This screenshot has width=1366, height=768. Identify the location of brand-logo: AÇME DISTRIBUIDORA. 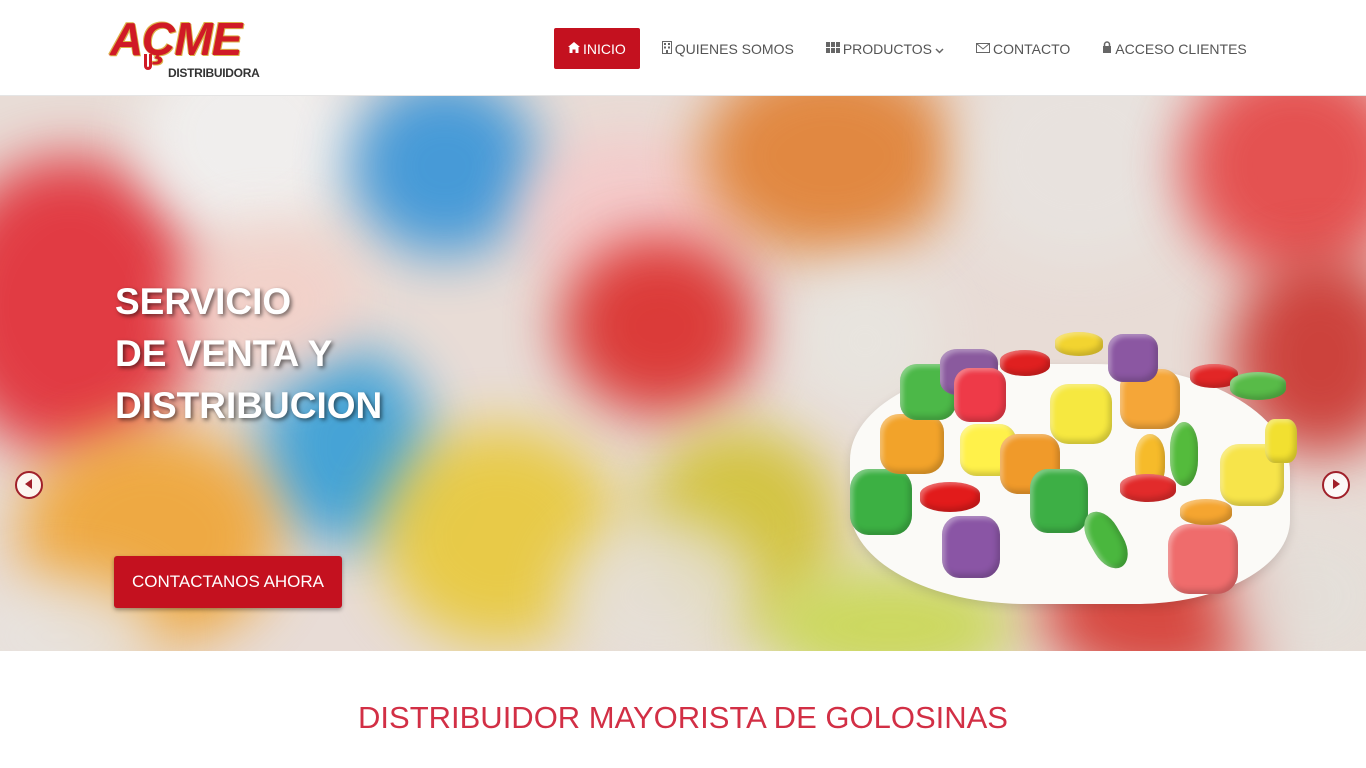
(188, 48).